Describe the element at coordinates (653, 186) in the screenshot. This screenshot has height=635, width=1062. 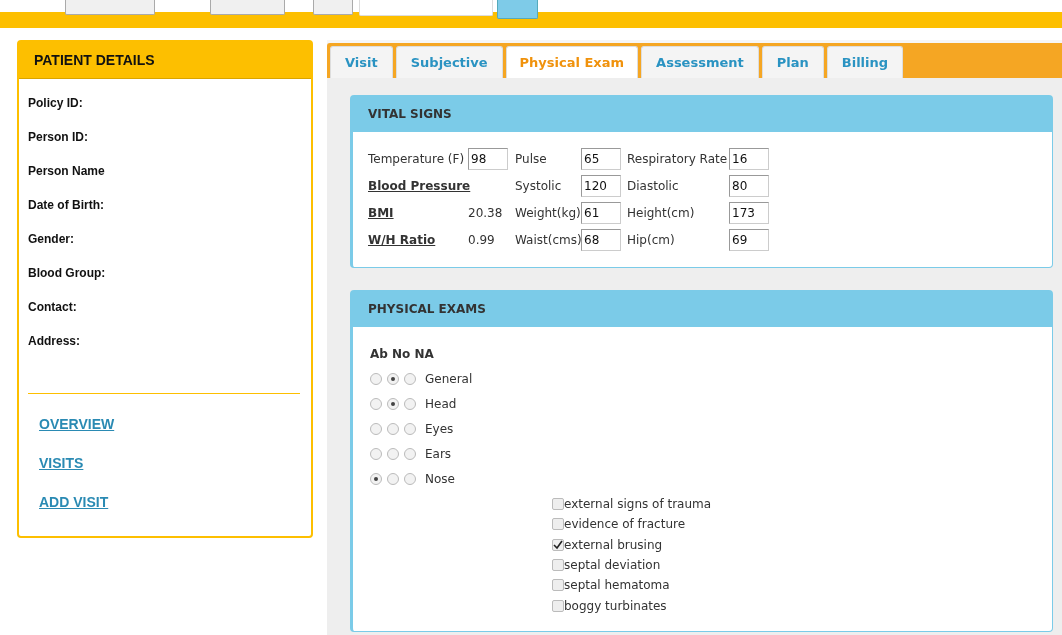
I see `vital-label: Diastolic` at that location.